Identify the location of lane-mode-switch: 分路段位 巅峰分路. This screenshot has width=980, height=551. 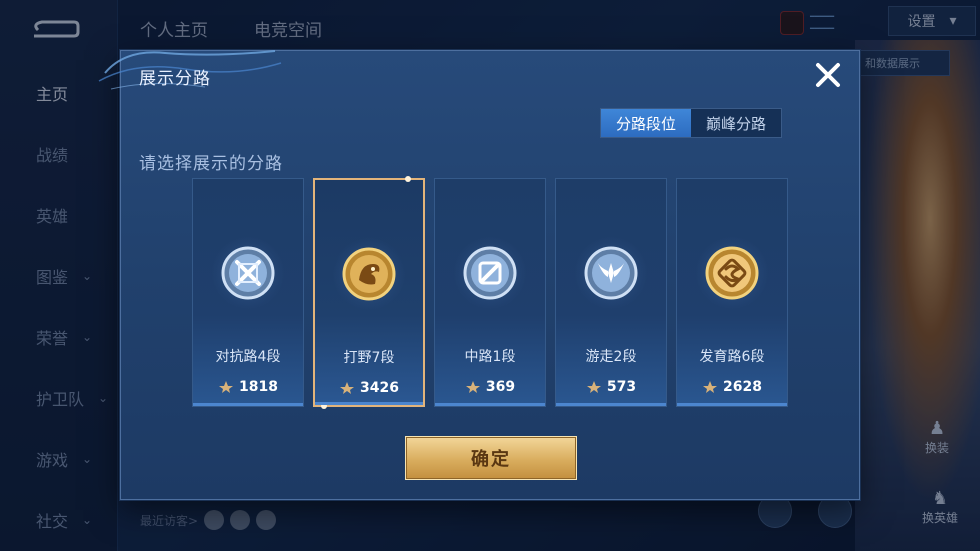
(691, 123).